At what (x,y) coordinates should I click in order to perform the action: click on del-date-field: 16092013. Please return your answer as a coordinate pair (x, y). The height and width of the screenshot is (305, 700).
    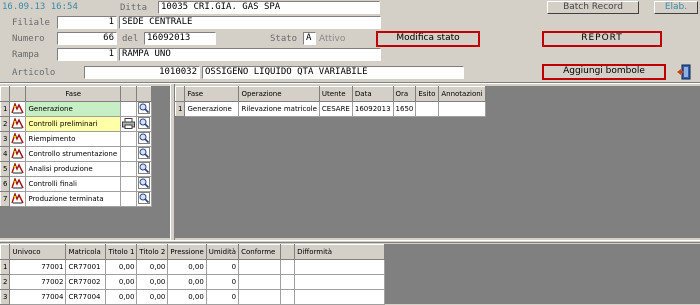
    Looking at the image, I should click on (180, 38).